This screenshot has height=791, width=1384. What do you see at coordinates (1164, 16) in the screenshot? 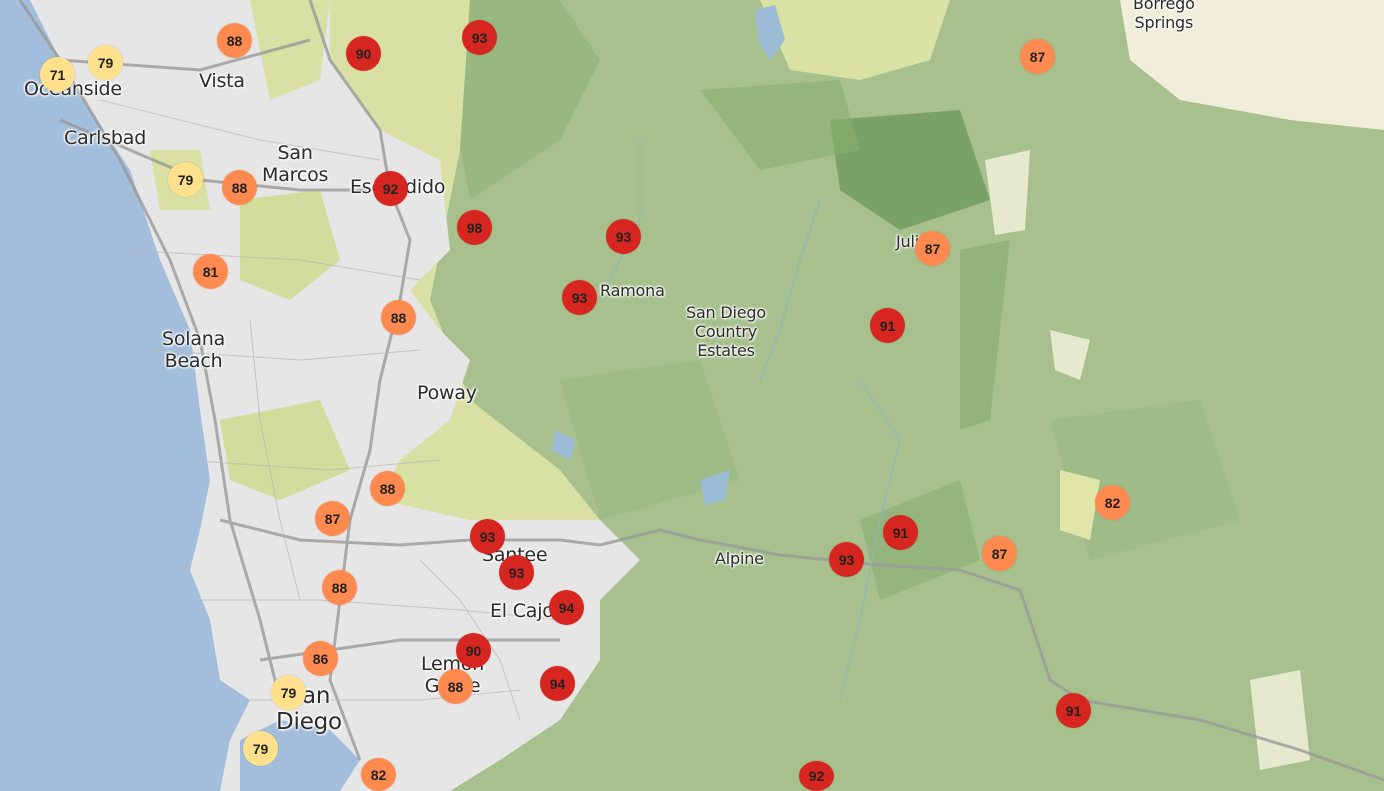
I see `label-borrego-springs: Borrego Springs` at bounding box center [1164, 16].